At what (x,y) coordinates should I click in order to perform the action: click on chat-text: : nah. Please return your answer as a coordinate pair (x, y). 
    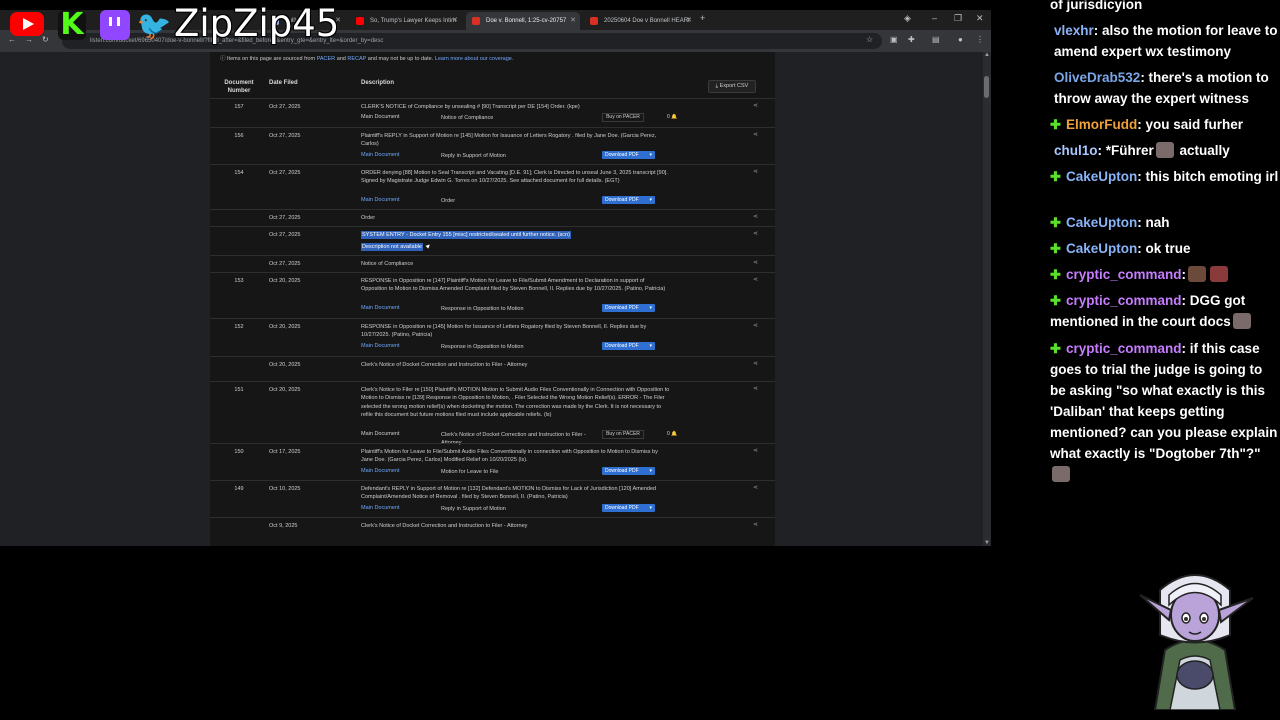
    Looking at the image, I should click on (1153, 222).